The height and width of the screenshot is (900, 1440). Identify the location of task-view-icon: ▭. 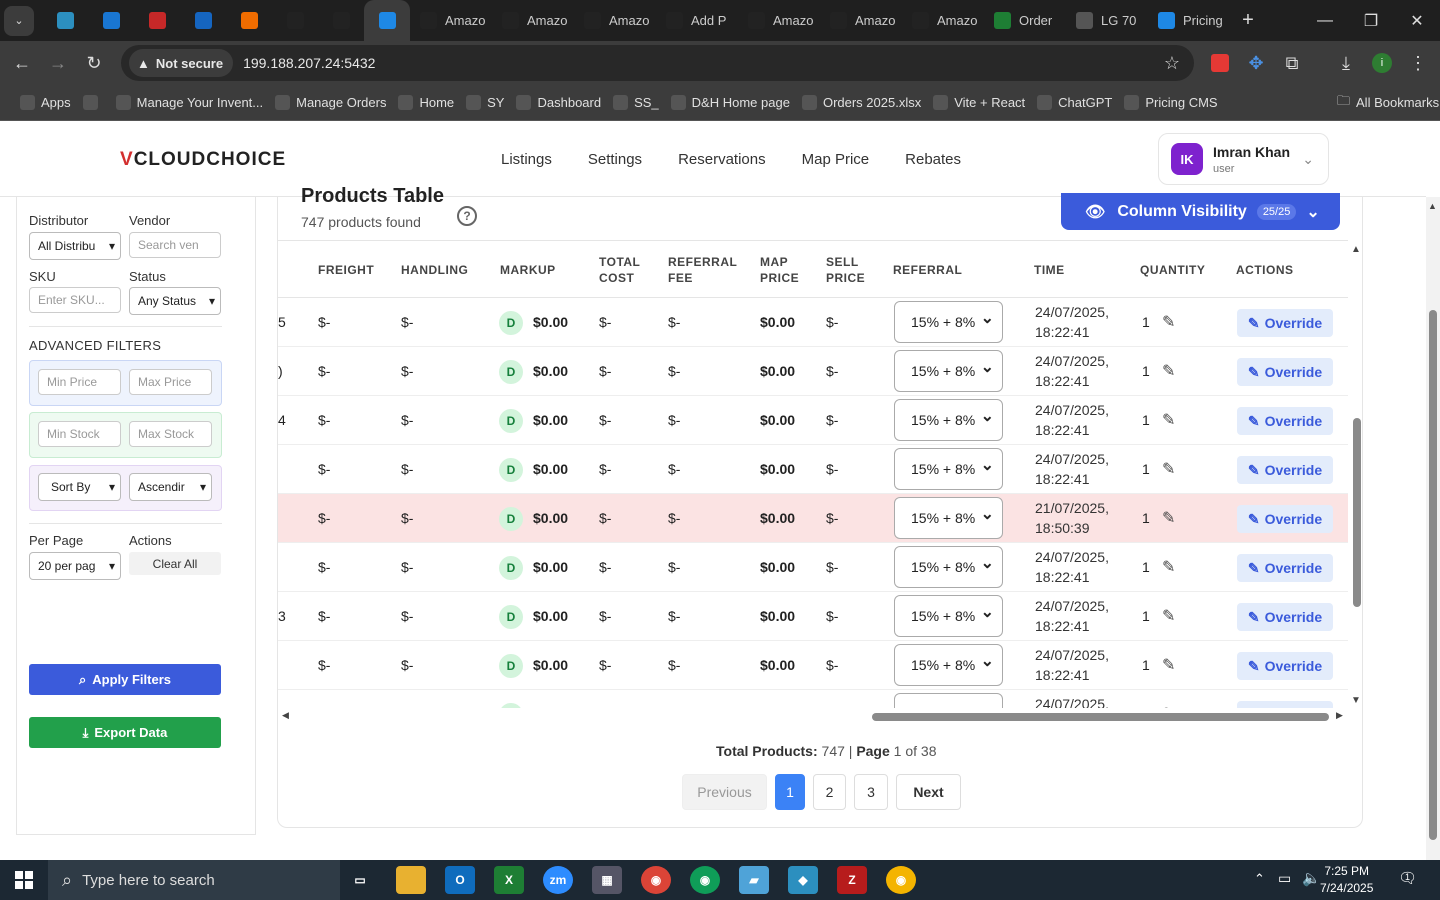
(360, 880).